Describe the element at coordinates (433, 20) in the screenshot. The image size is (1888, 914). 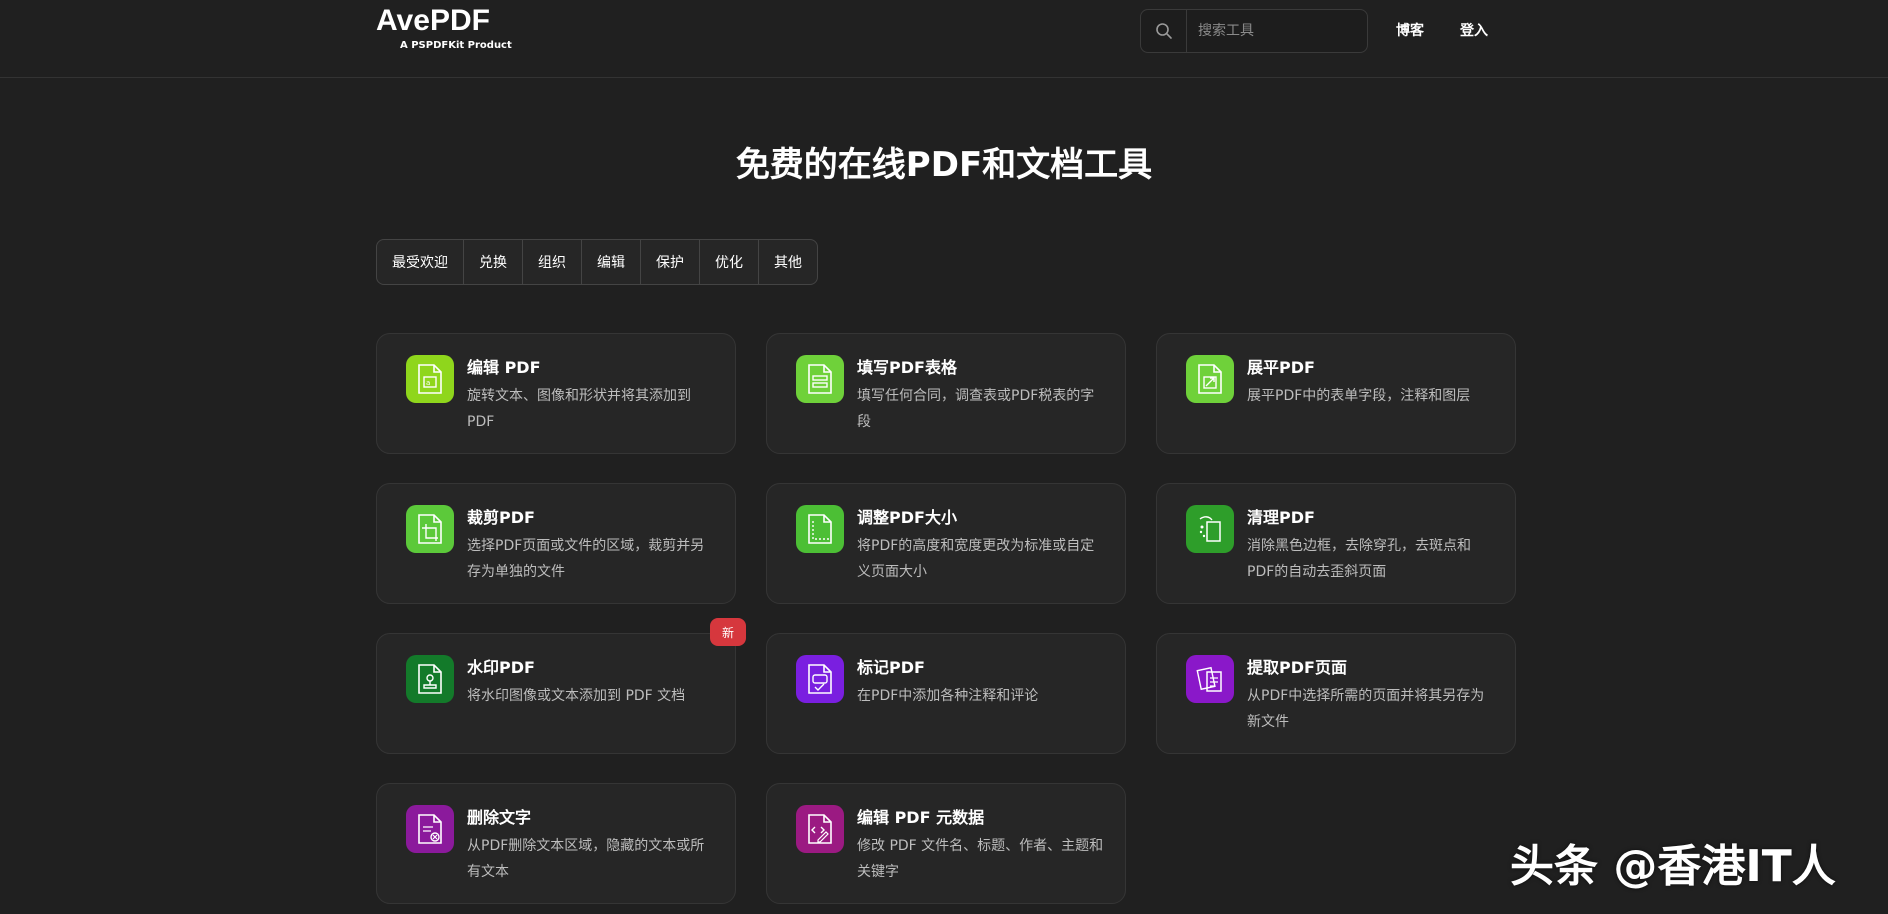
I see `logo-text: AvePDF` at that location.